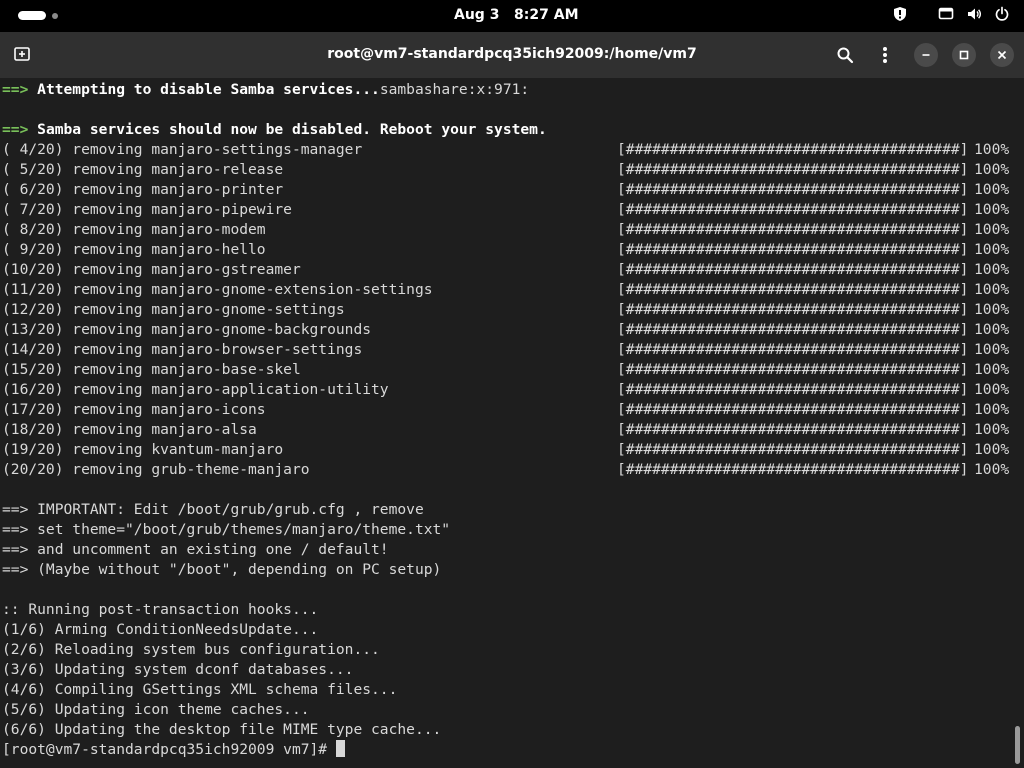 The width and height of the screenshot is (1024, 768). I want to click on shield-icon, so click(900, 16).